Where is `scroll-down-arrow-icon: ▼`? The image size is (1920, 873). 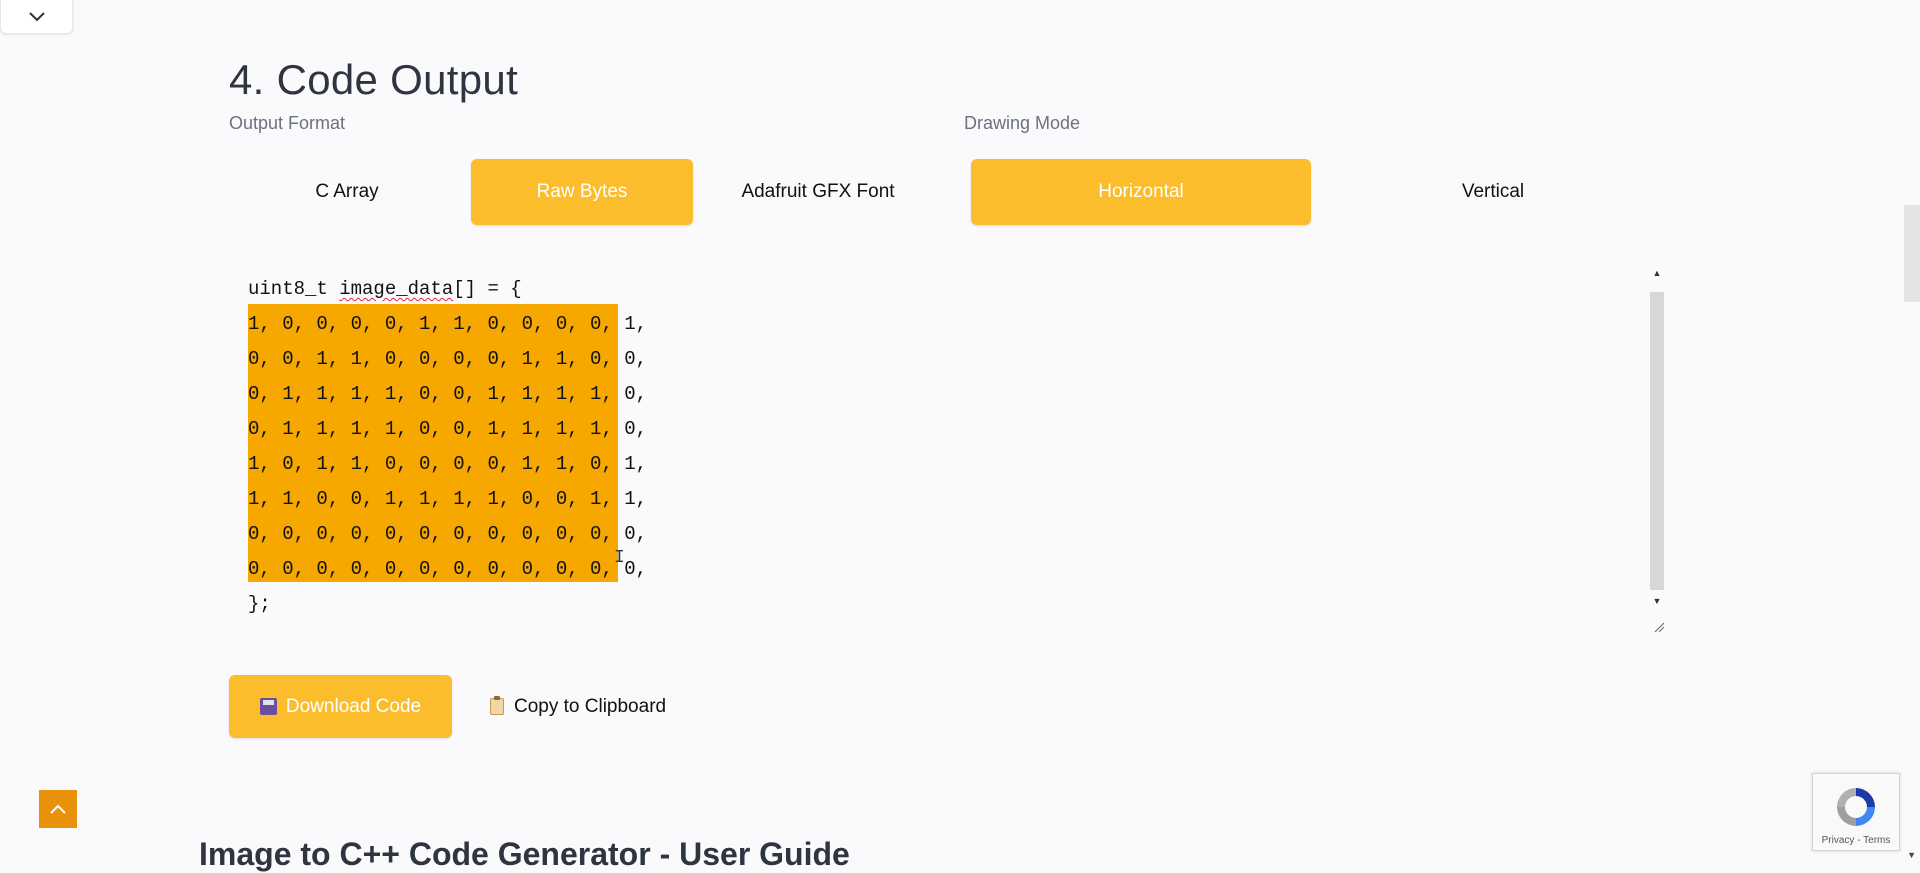
scroll-down-arrow-icon: ▼ is located at coordinates (1657, 601).